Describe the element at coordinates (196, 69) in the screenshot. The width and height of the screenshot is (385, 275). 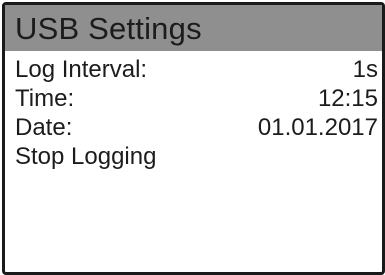
I see `menu-item-log-interval: Log Interval: 1s` at that location.